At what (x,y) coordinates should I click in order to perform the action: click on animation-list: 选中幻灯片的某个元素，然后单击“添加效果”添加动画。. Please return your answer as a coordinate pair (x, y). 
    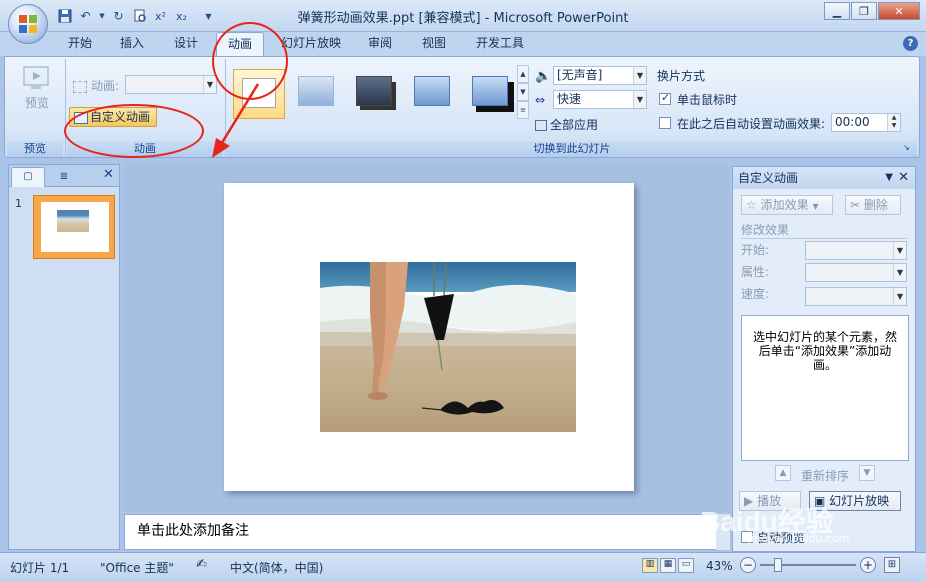
    Looking at the image, I should click on (825, 388).